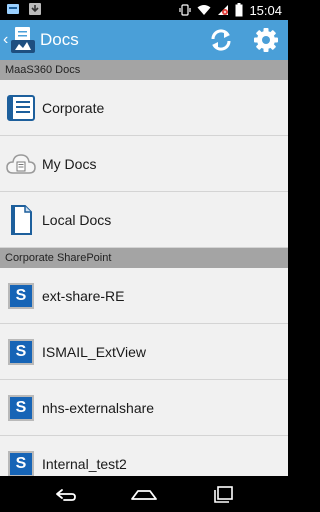 The image size is (320, 512). What do you see at coordinates (84, 463) in the screenshot?
I see `list-item-label: Internal_test2` at bounding box center [84, 463].